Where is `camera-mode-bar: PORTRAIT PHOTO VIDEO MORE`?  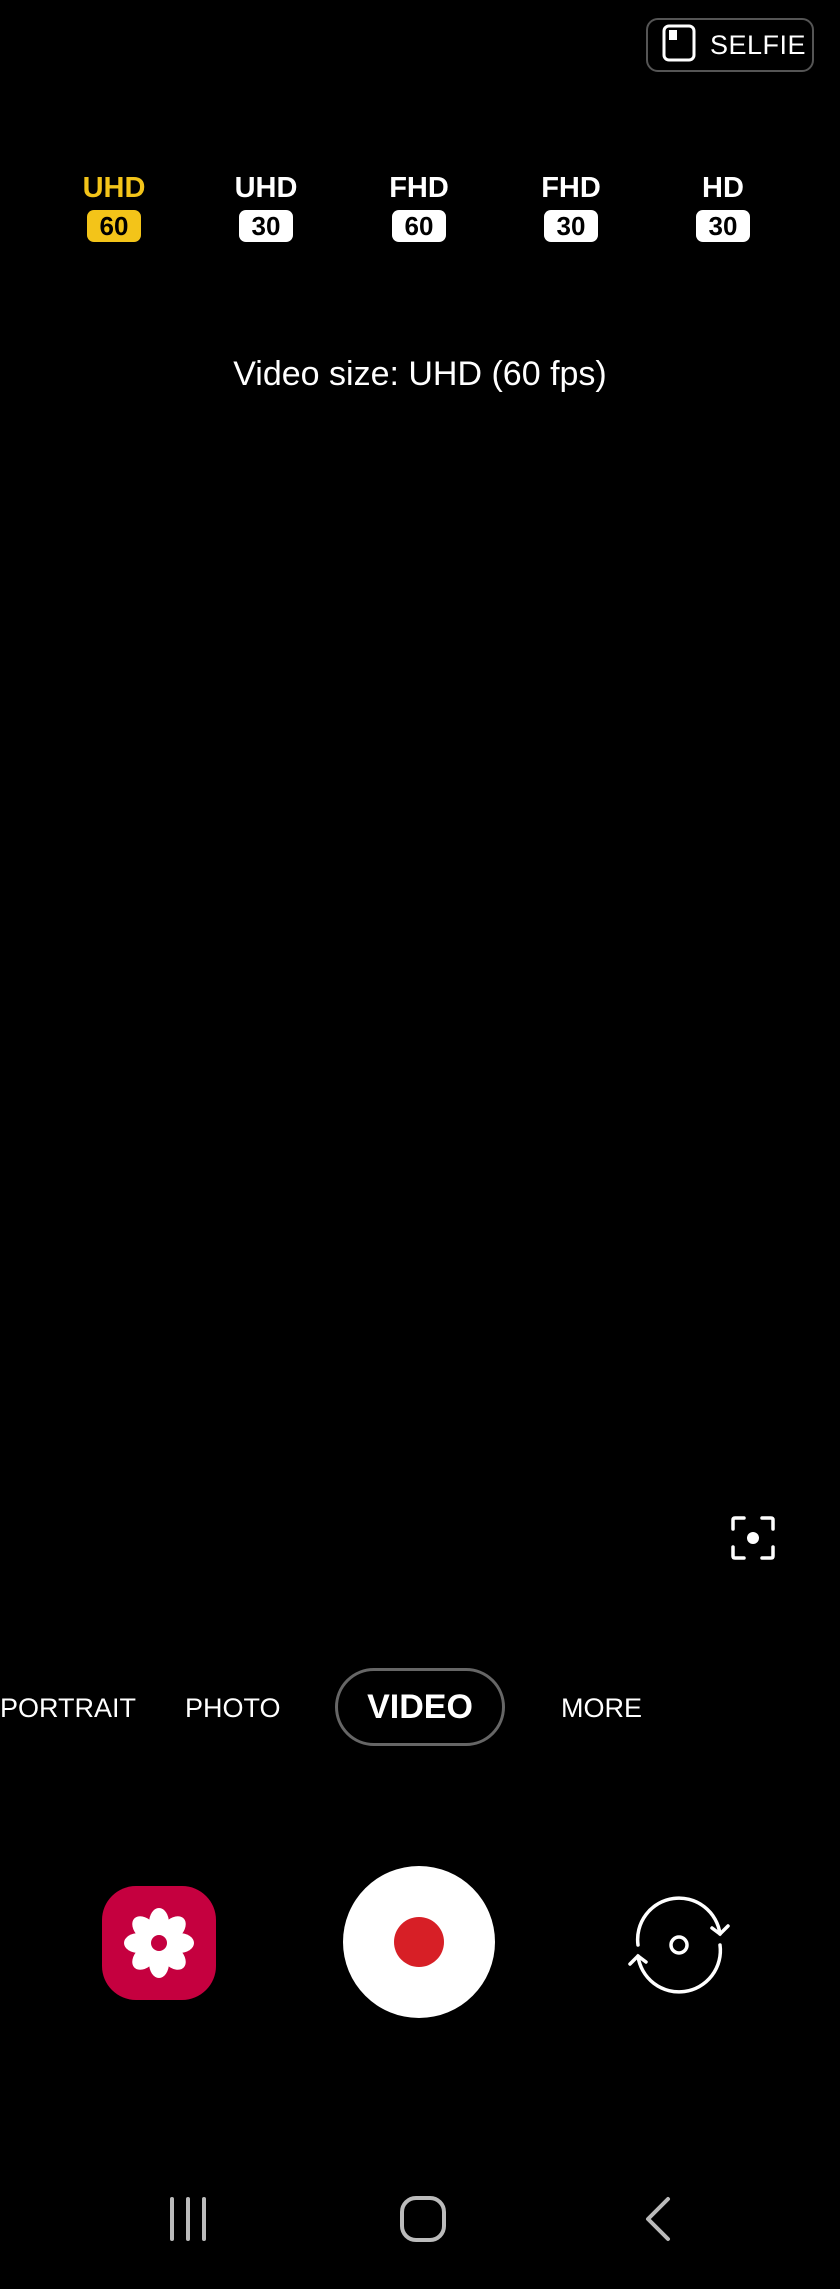 camera-mode-bar: PORTRAIT PHOTO VIDEO MORE is located at coordinates (420, 1708).